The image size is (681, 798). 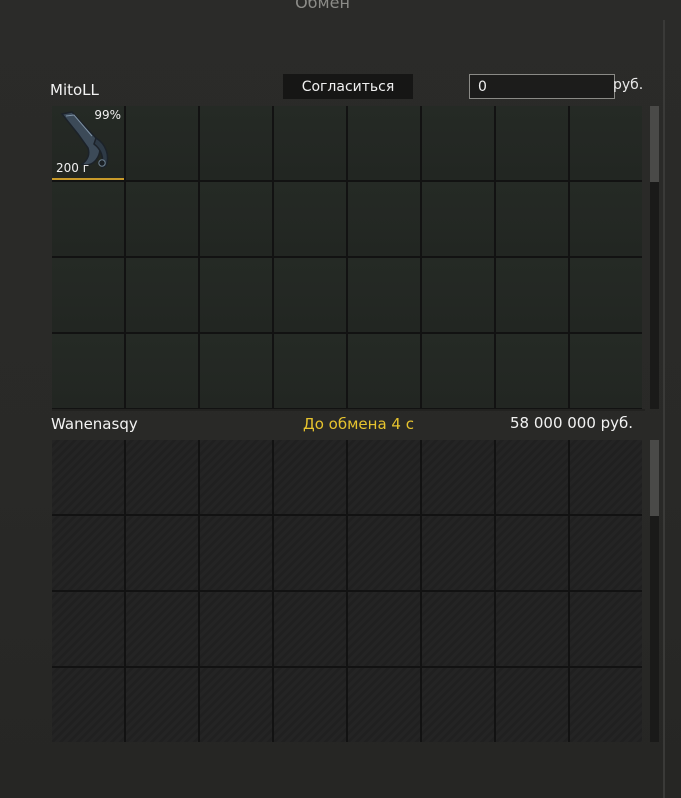 I want to click on partner-money: 58 000 000 руб., so click(x=572, y=423).